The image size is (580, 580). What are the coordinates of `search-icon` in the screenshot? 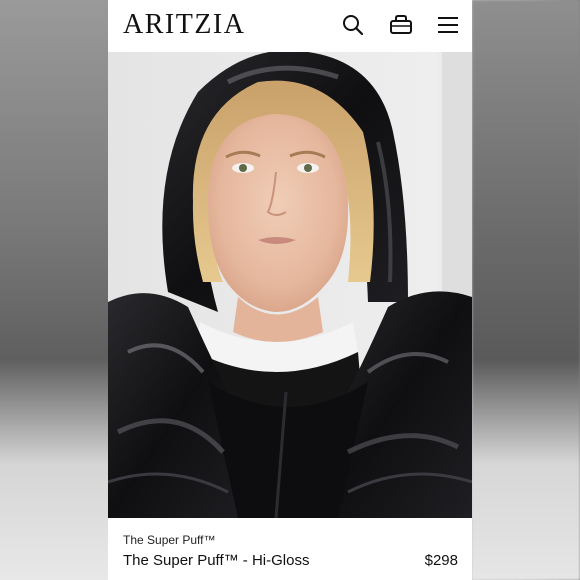 It's located at (353, 25).